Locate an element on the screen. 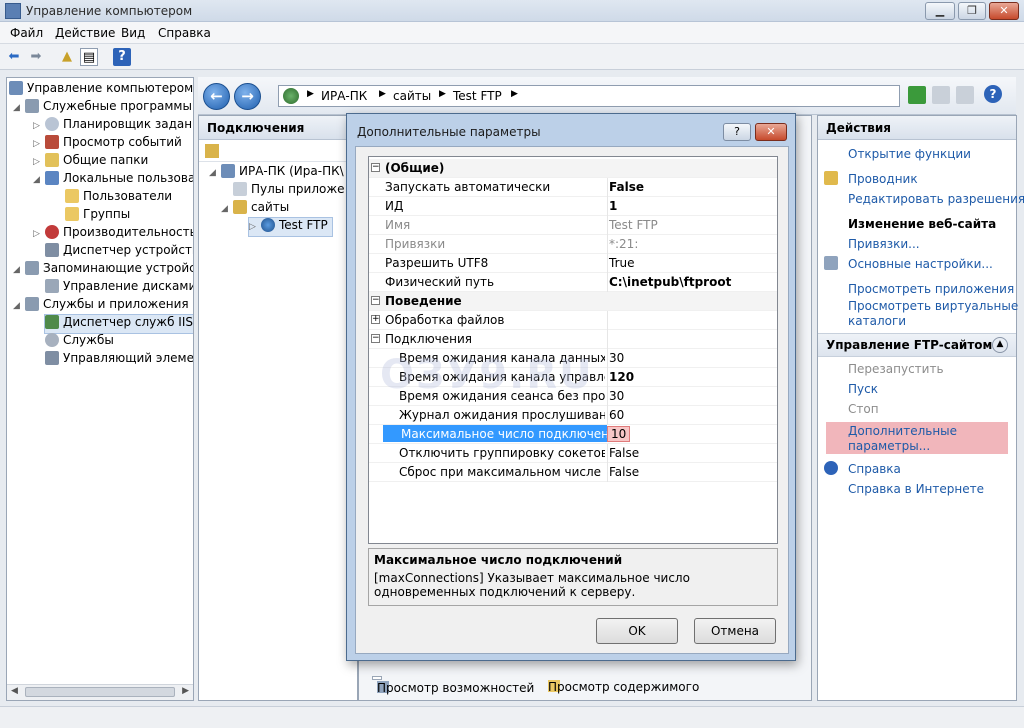  tree-item: ▷ Просмотр событий is located at coordinates (107, 144).